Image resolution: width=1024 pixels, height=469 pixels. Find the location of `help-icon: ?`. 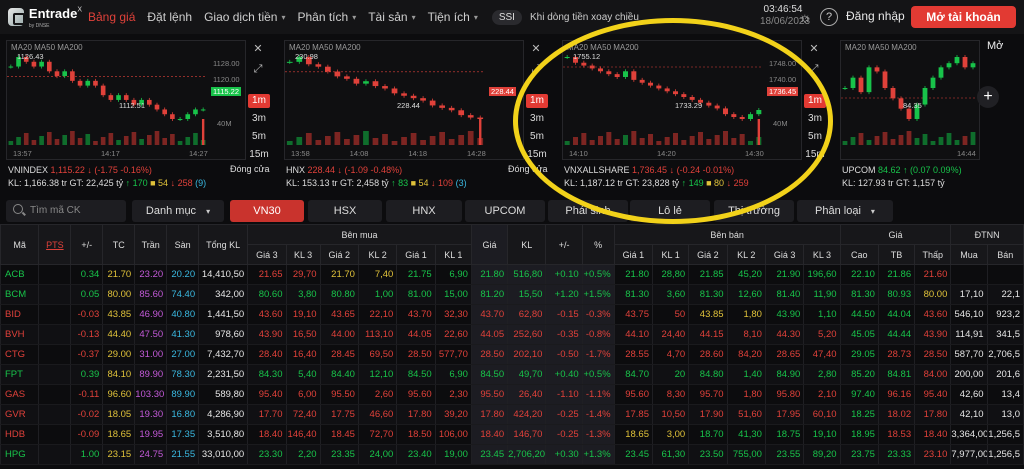

help-icon: ? is located at coordinates (829, 17).